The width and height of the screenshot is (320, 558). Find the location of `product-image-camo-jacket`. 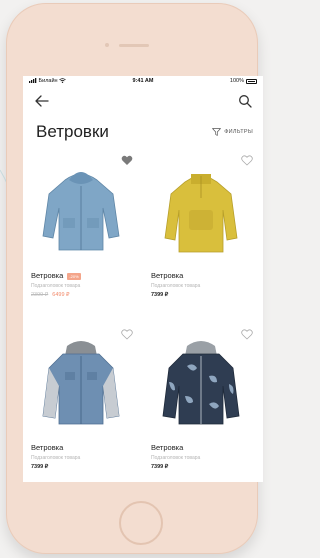

product-image-camo-jacket is located at coordinates (201, 382).